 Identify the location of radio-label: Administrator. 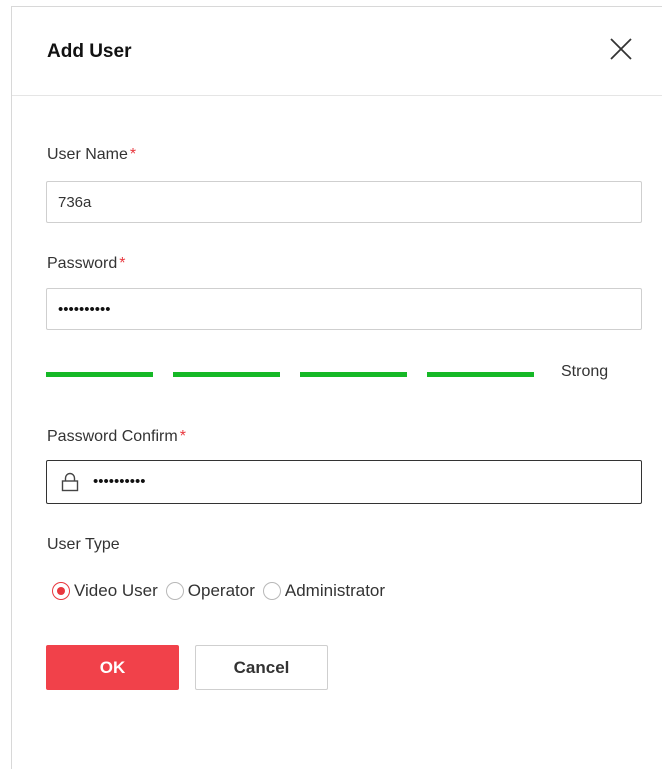
(335, 590).